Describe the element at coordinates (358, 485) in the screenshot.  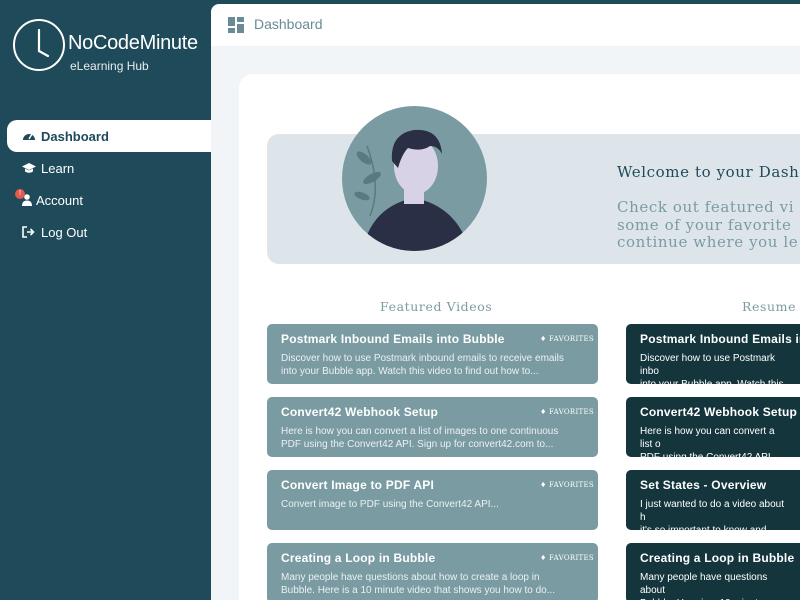
I see `video-title: Convert Image to PDF API` at that location.